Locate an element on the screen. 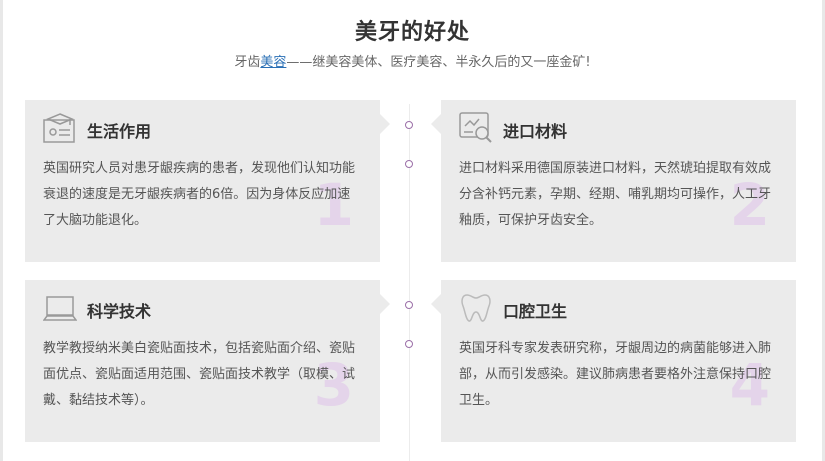 The image size is (825, 461). section-title: 美牙的好处 is located at coordinates (412, 32).